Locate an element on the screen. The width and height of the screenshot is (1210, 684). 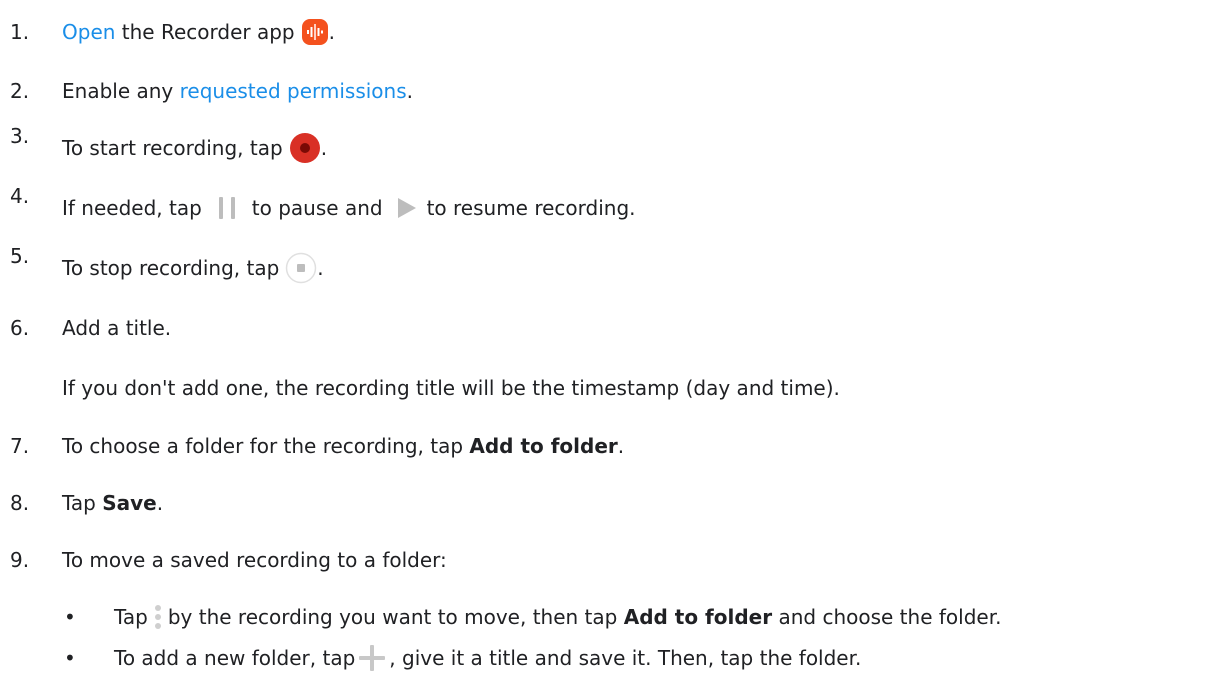
more-vert-icon is located at coordinates (157, 617).